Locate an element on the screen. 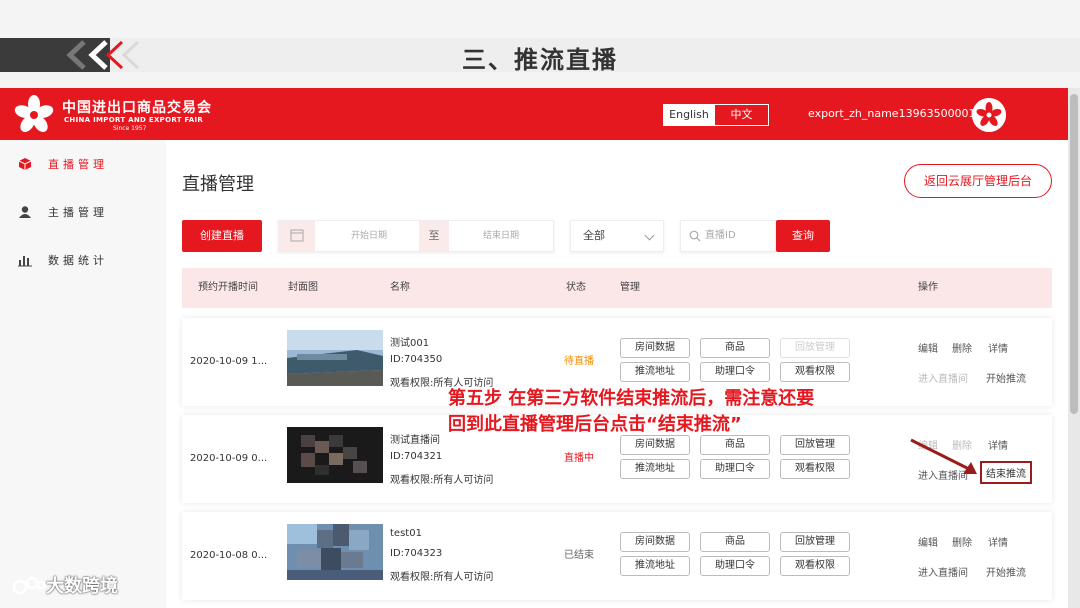 The width and height of the screenshot is (1080, 608). sidebar-item-label: 直播管理 is located at coordinates (78, 164).